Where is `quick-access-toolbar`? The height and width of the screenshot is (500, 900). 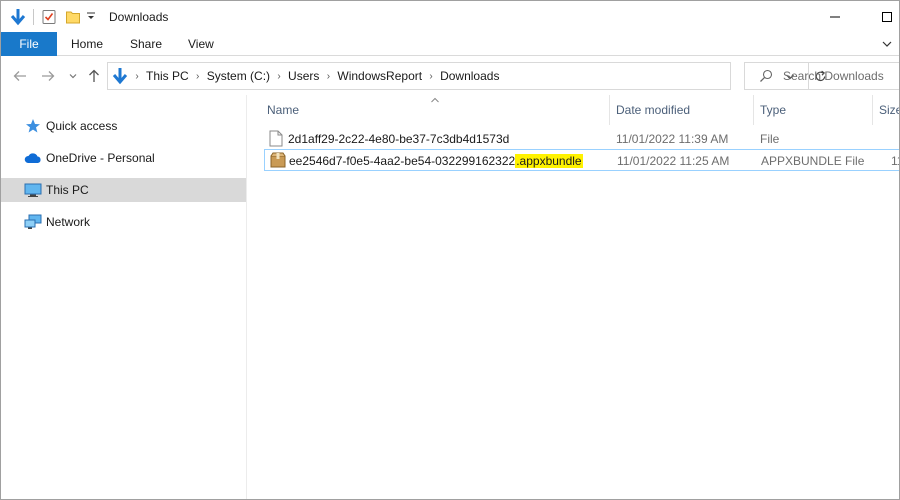 quick-access-toolbar is located at coordinates (52, 17).